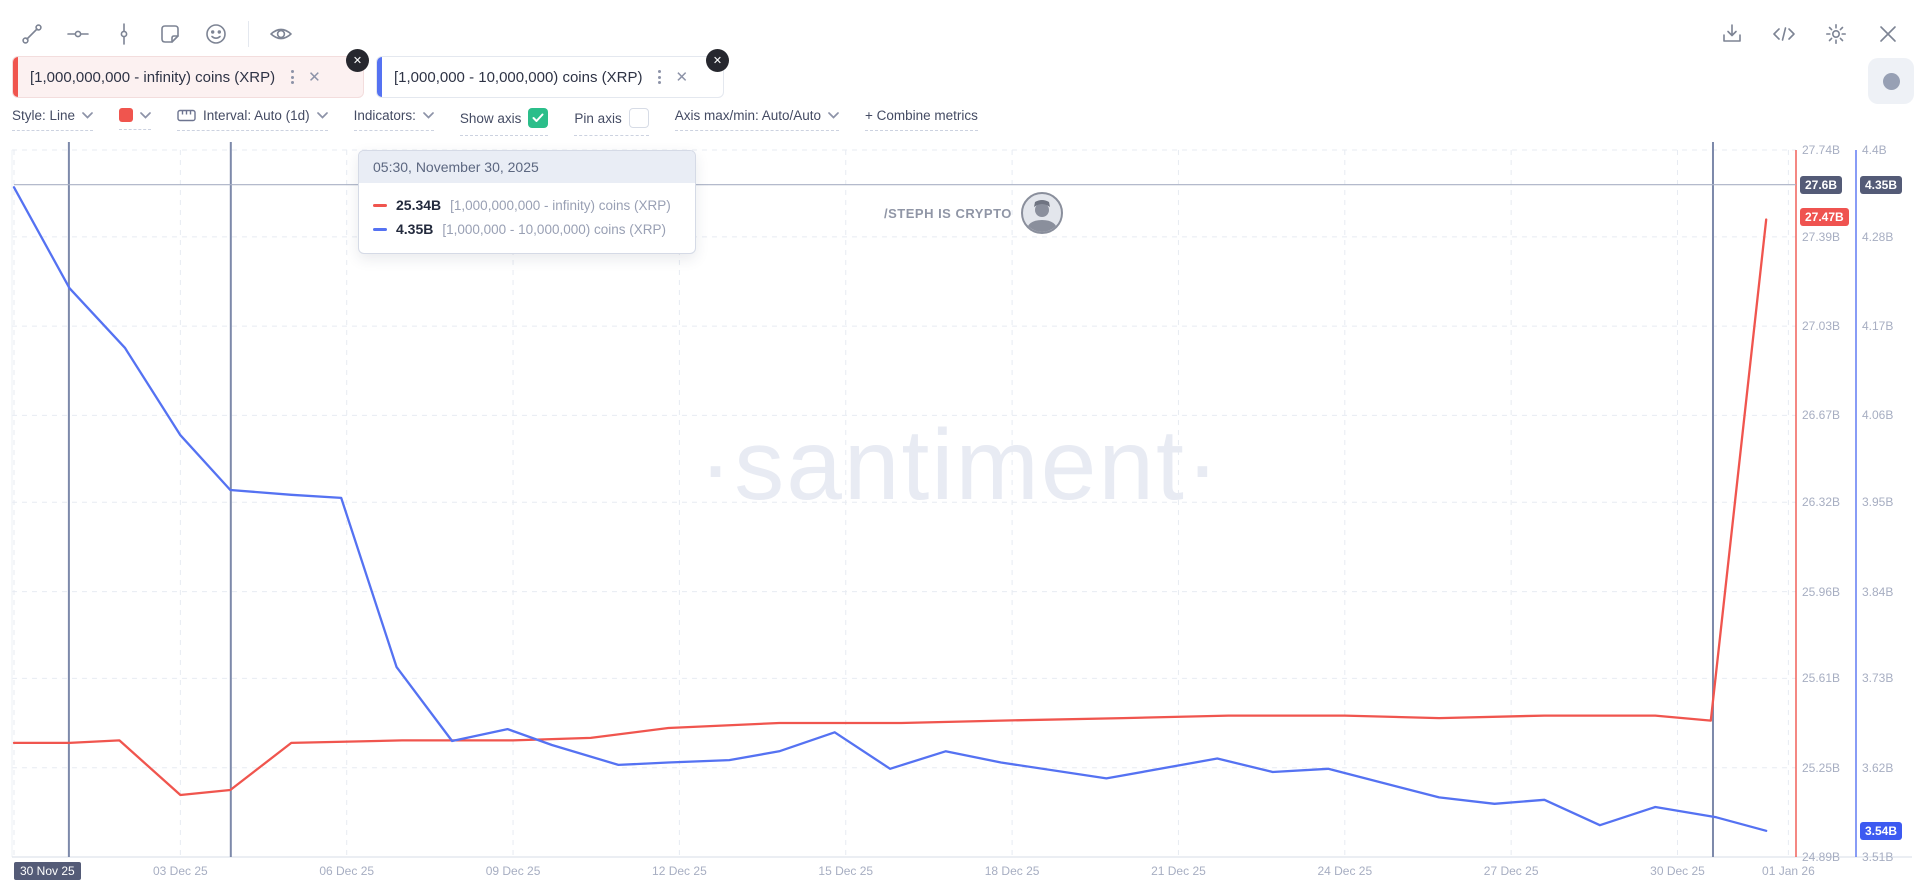 The width and height of the screenshot is (1920, 889). I want to click on red-axis-tick: 26.67B, so click(1821, 415).